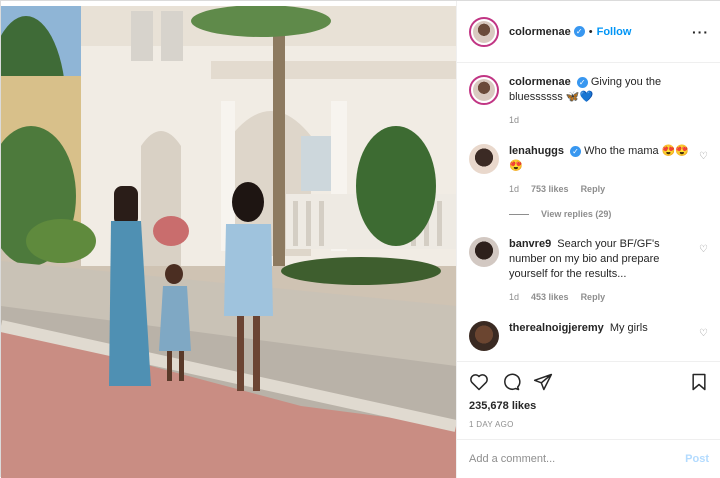 This screenshot has height=478, width=720. Describe the element at coordinates (479, 382) in the screenshot. I see `heart-icon` at that location.